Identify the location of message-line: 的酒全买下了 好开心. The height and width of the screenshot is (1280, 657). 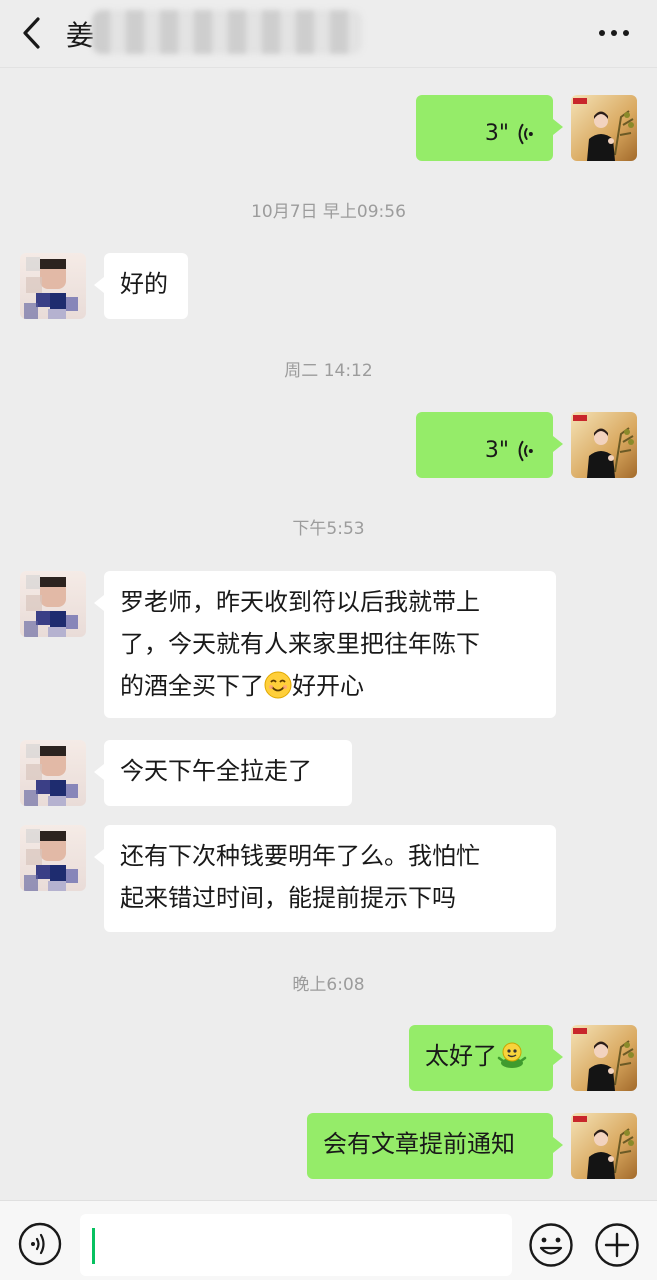
(330, 686).